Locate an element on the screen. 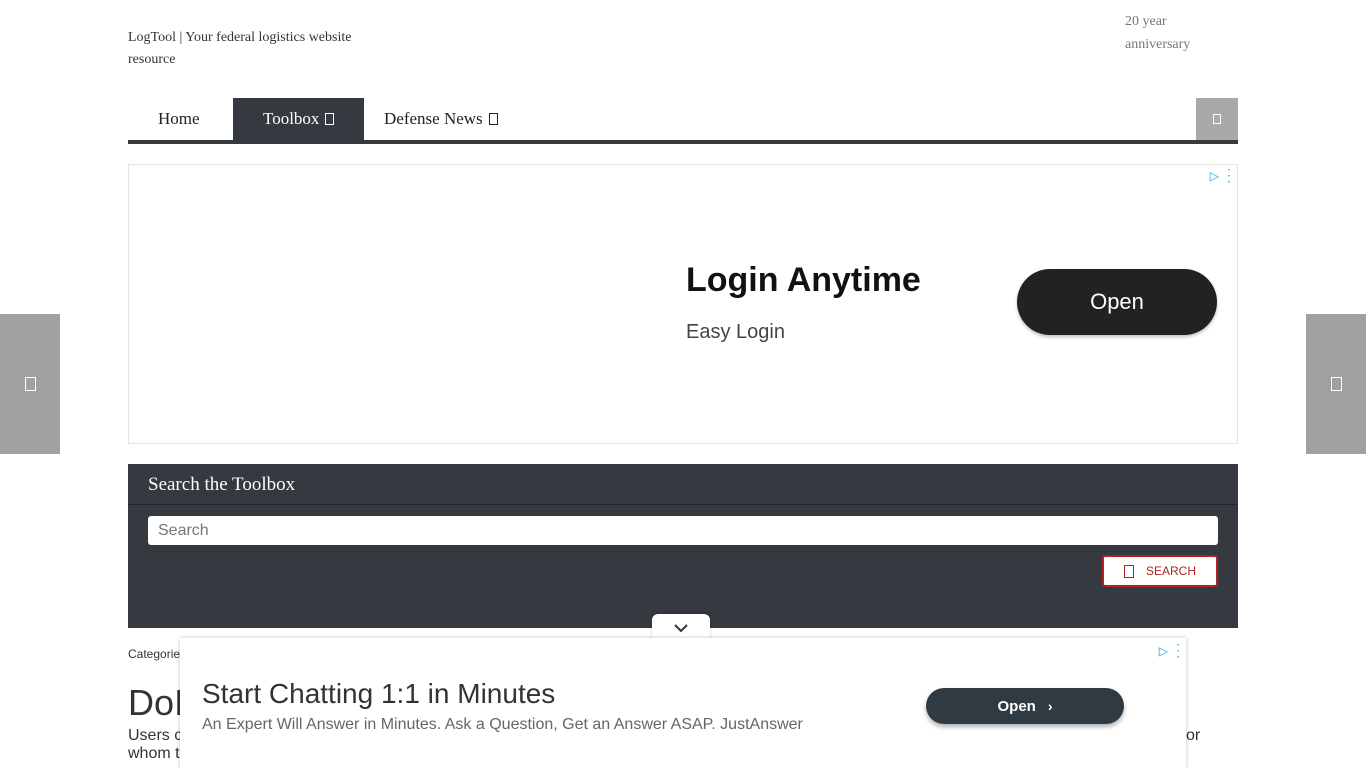  nav-search-toggle is located at coordinates (1217, 119).